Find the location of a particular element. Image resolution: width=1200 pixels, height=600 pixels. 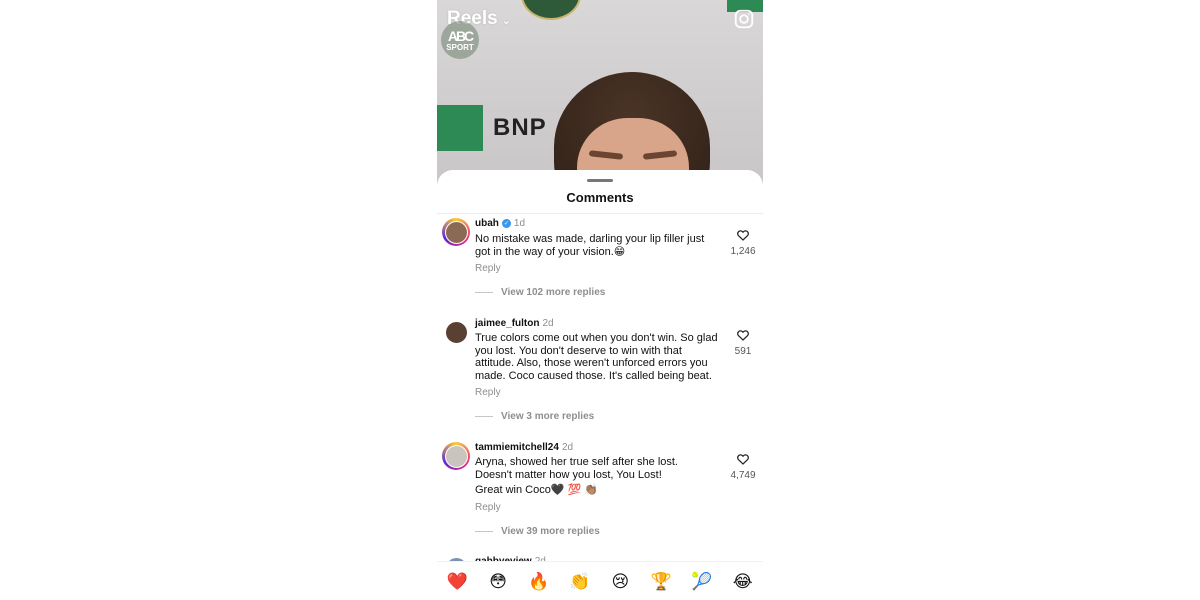

emoji-cry: 😢 is located at coordinates (620, 582).